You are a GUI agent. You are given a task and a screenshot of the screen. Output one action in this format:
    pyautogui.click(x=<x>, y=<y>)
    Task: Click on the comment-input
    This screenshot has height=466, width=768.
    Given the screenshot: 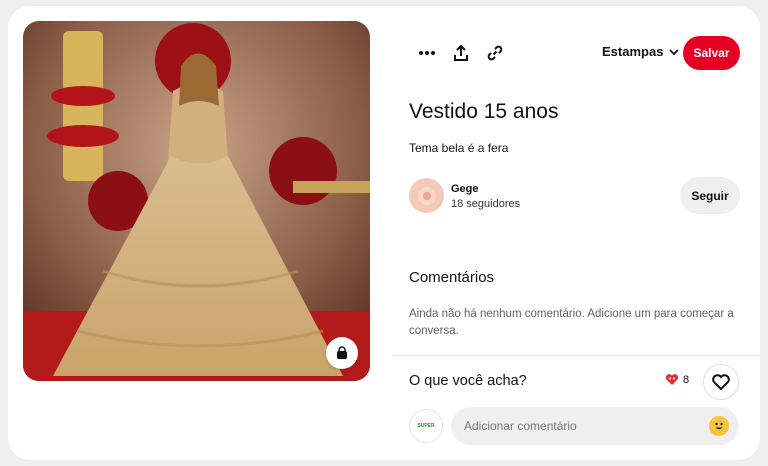 What is the action you would take?
    pyautogui.click(x=595, y=426)
    